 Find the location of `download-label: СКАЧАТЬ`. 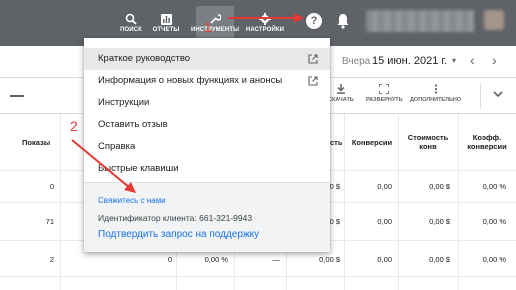

download-label: СКАЧАТЬ is located at coordinates (341, 100).